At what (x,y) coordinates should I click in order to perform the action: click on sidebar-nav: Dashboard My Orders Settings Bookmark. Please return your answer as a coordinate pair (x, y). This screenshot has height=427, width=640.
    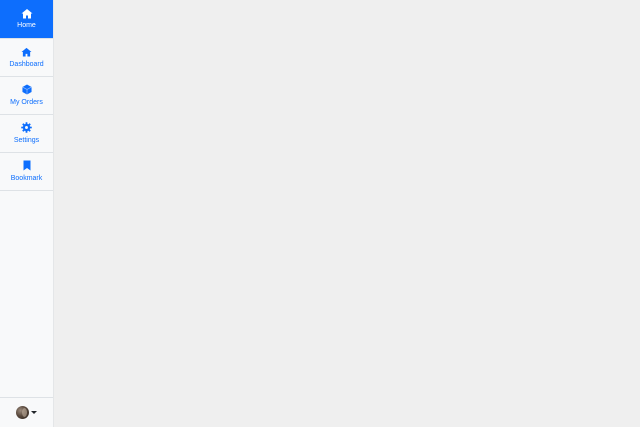
    Looking at the image, I should click on (26, 114).